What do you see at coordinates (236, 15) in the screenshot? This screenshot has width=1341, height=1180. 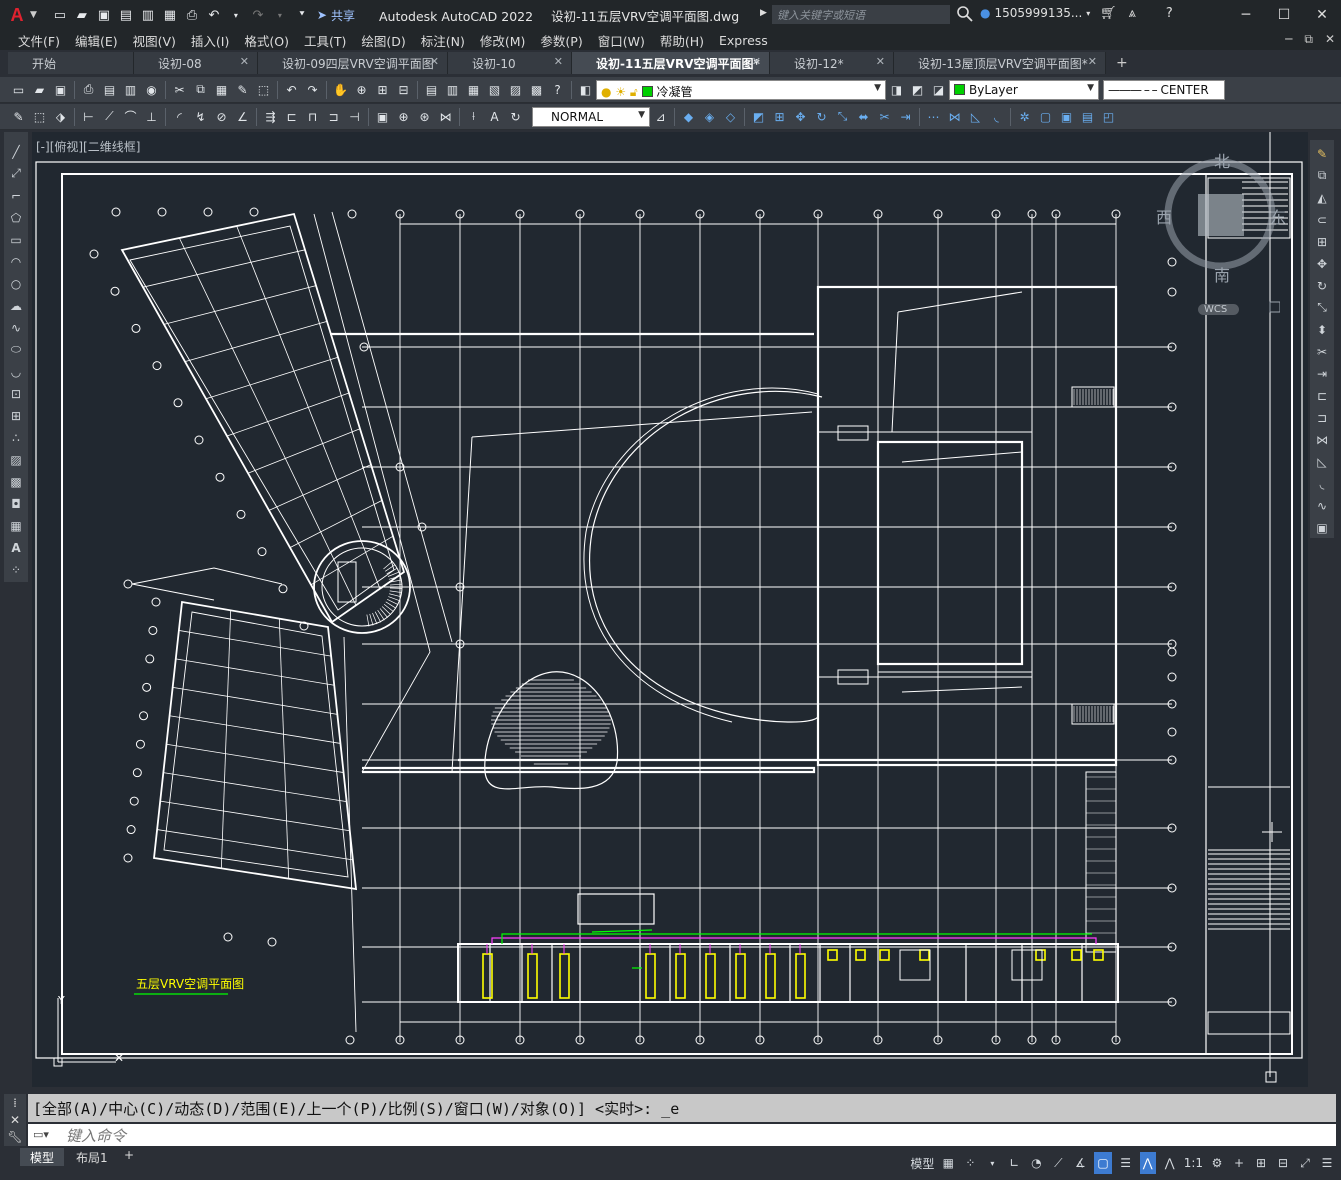 I see `undo-dropdown-icon: ▾` at bounding box center [236, 15].